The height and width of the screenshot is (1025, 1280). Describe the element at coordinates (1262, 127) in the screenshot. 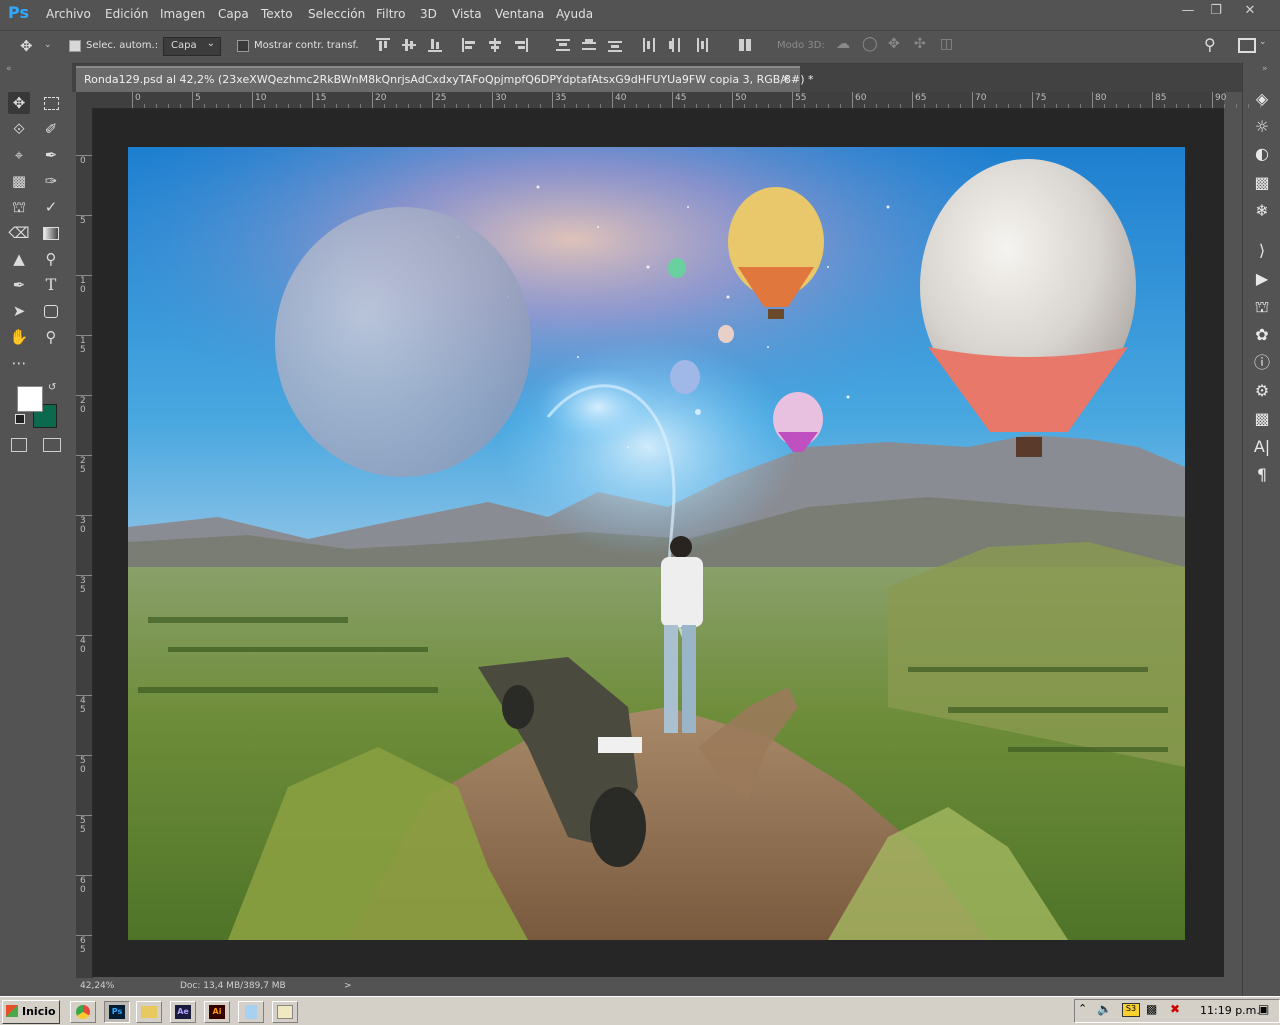

I see `libraries-icon: ☼` at that location.